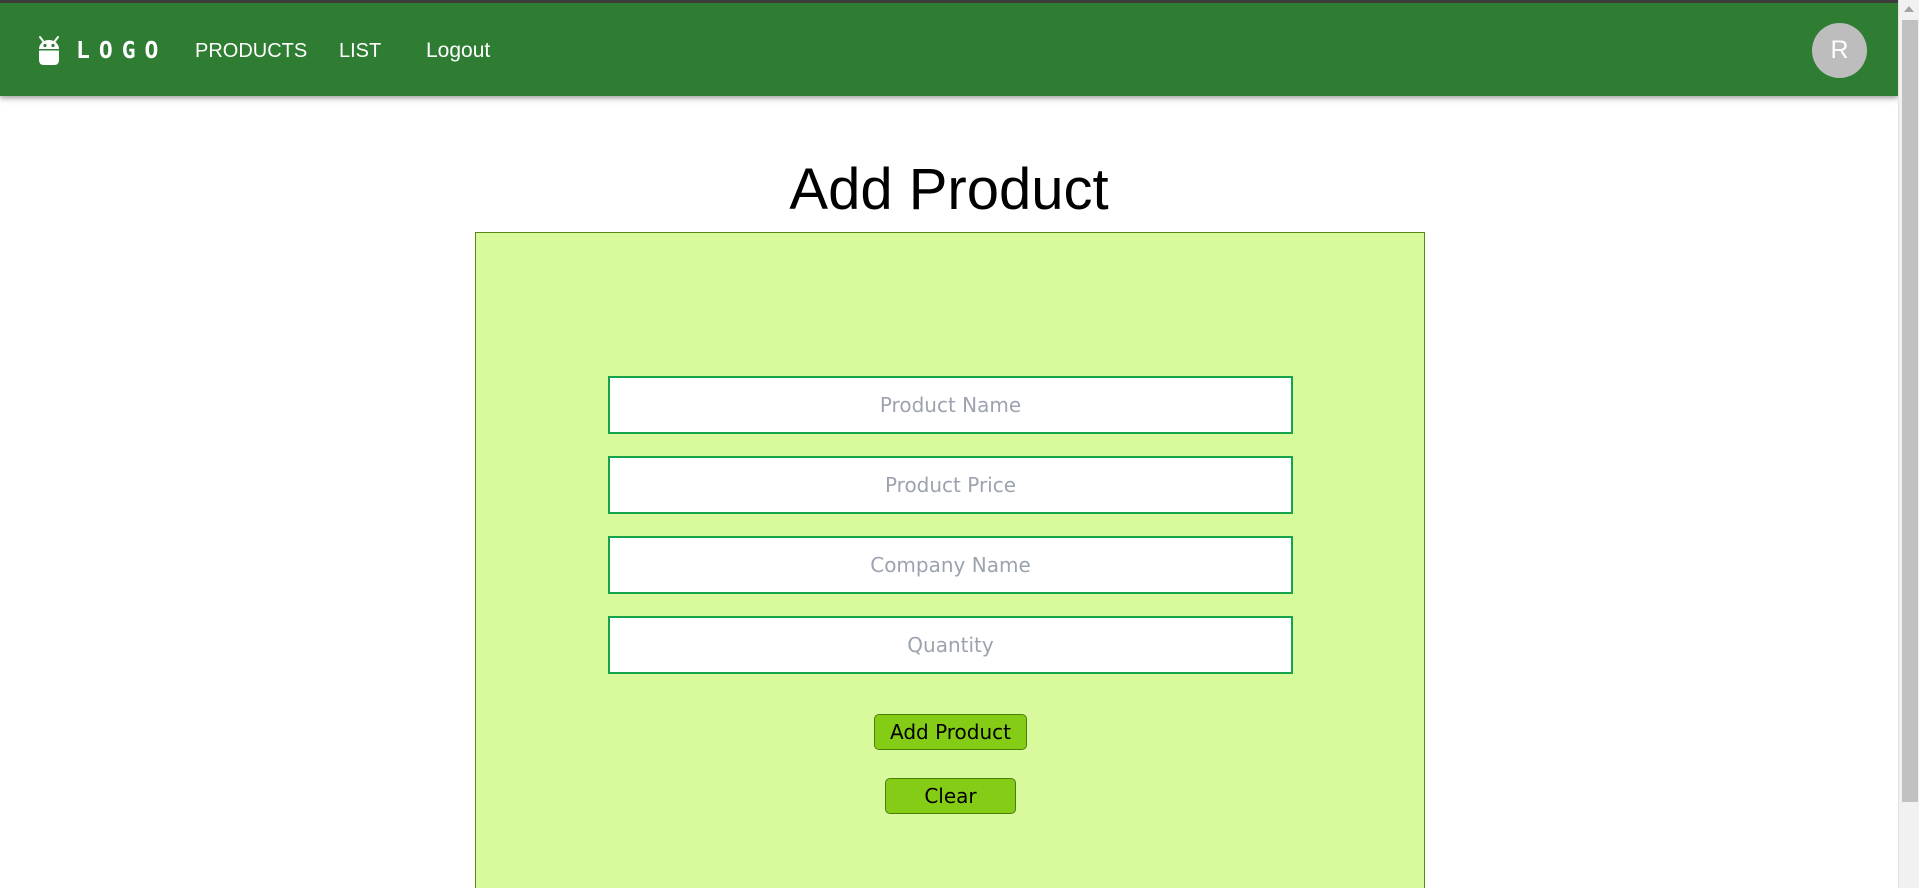 The width and height of the screenshot is (1919, 888). Describe the element at coordinates (950, 796) in the screenshot. I see `clear-button: Clear` at that location.